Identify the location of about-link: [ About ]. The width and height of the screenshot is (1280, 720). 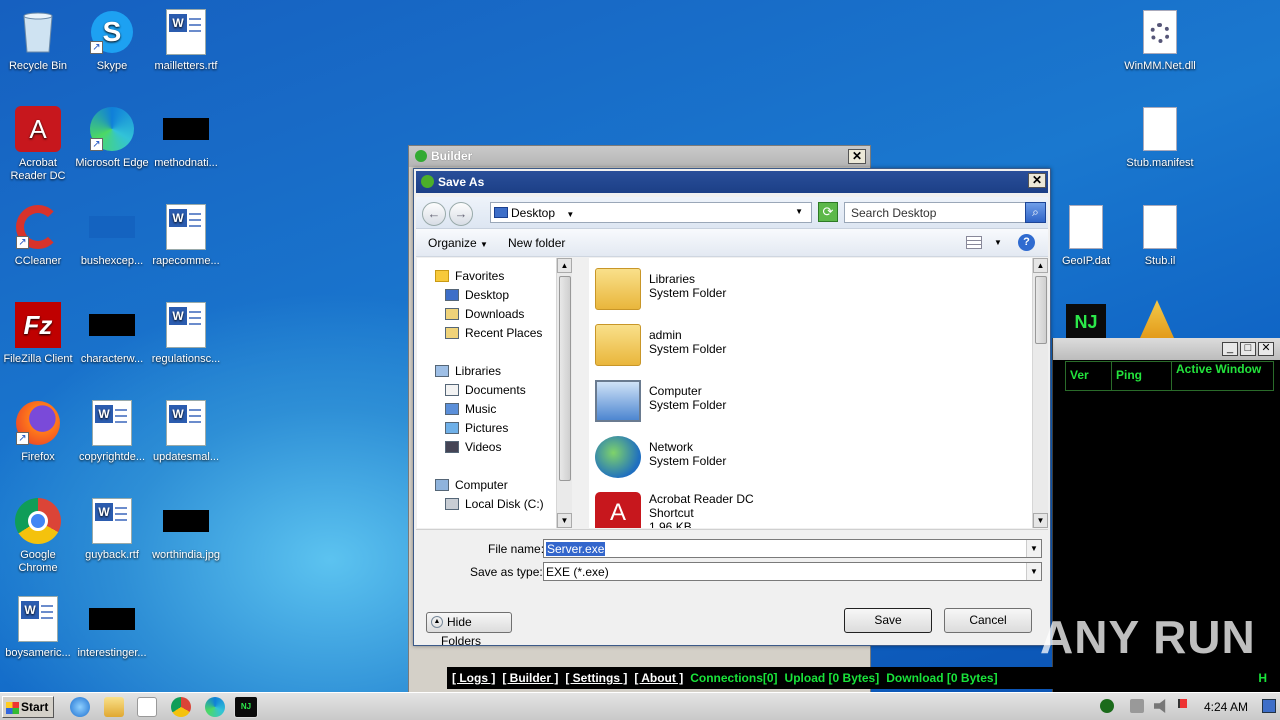
(658, 678).